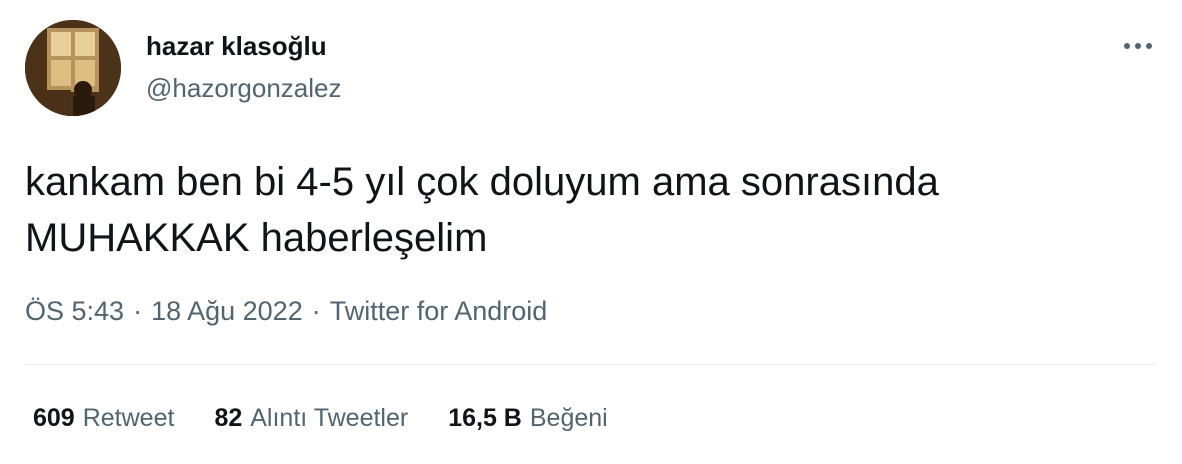  I want to click on tweet-time: ÖS 5:43, so click(74, 311).